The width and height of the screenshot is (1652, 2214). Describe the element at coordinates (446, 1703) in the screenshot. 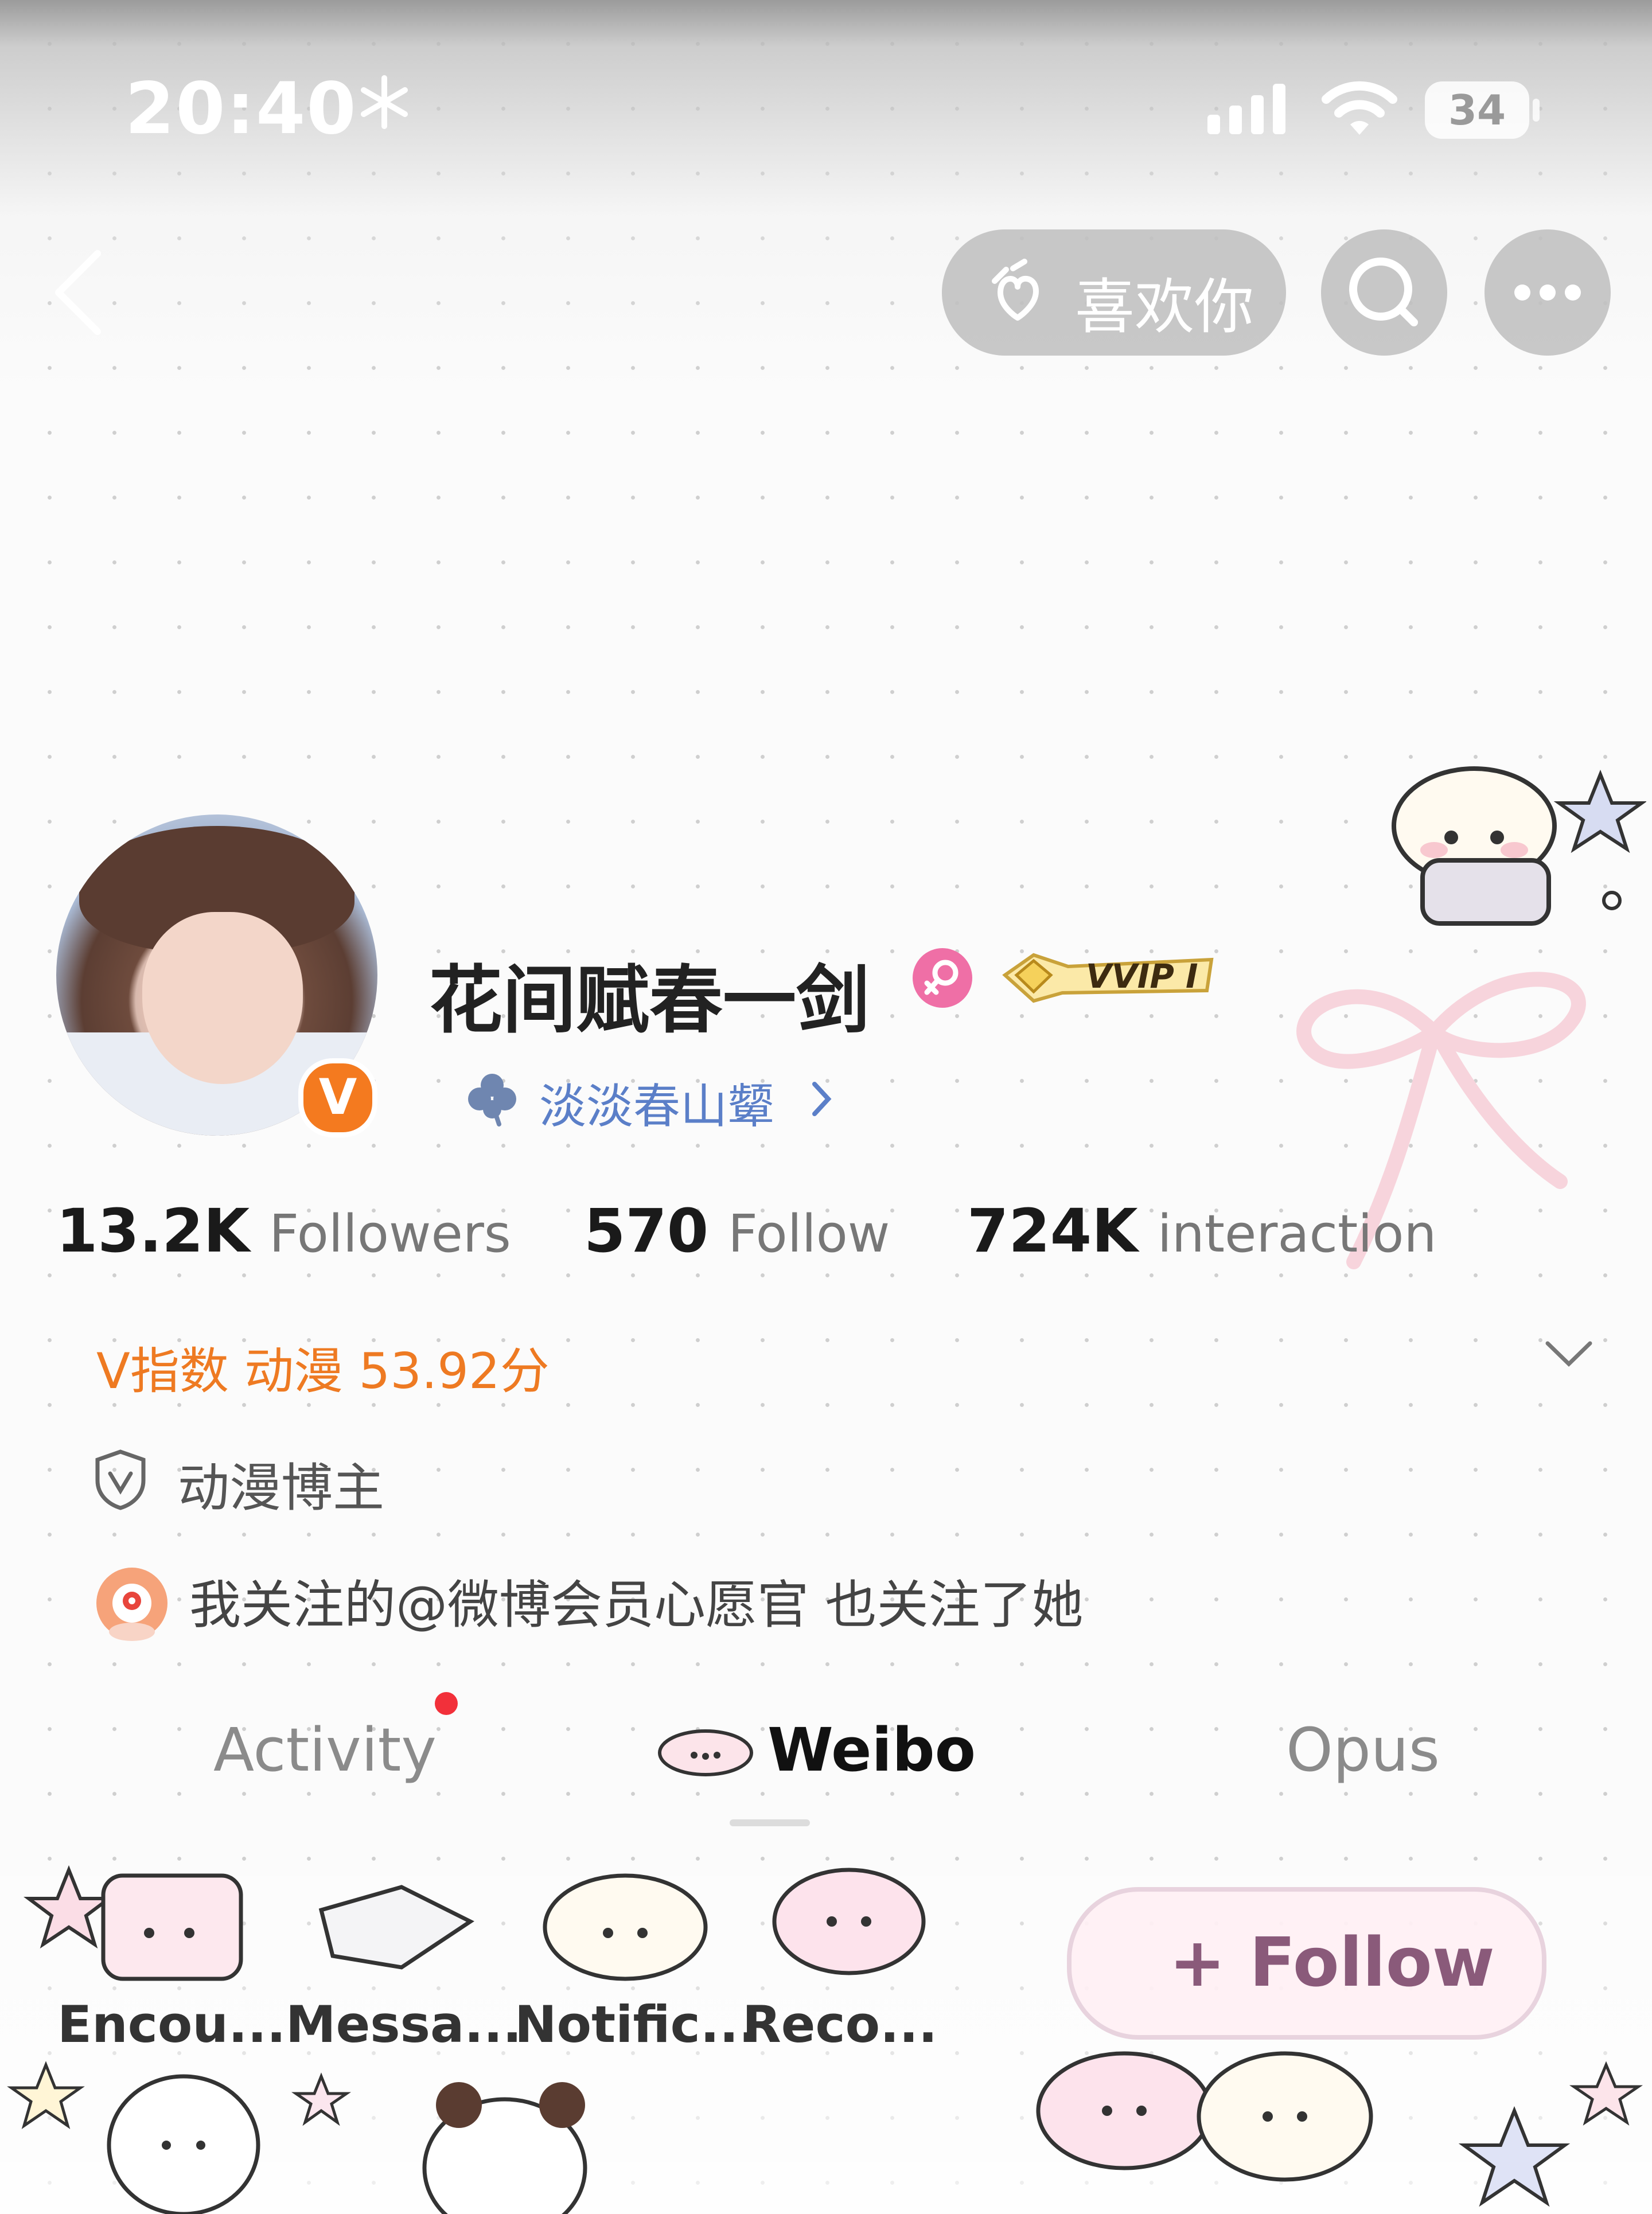

I see `notification-dot` at that location.